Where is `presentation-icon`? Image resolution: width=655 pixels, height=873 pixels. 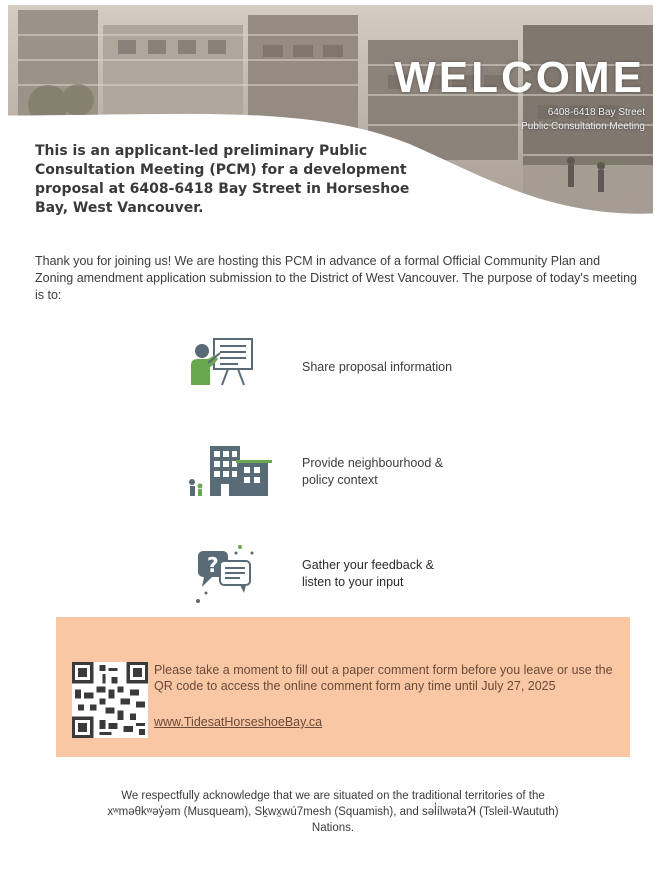 presentation-icon is located at coordinates (222, 362).